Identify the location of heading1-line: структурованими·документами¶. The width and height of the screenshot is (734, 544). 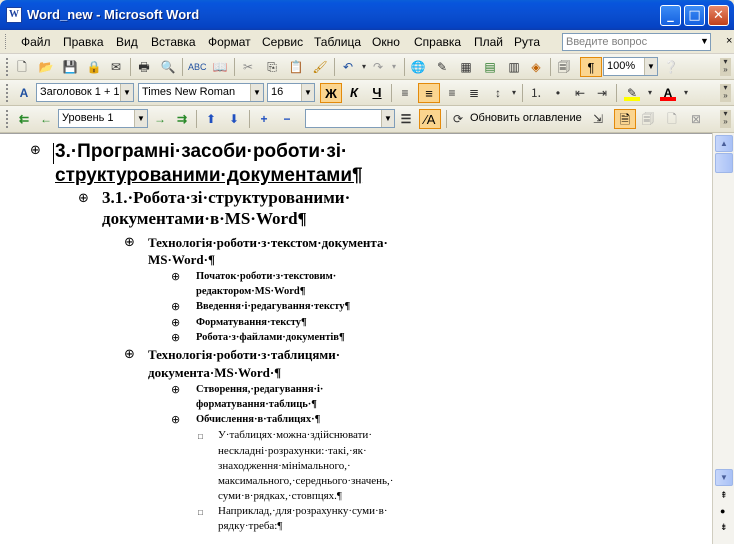
(209, 176).